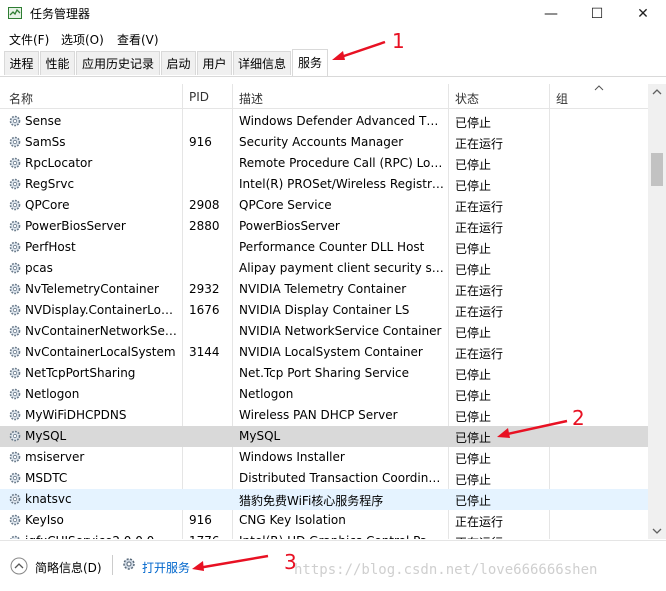 The width and height of the screenshot is (666, 591). Describe the element at coordinates (262, 63) in the screenshot. I see `tab-details: 详细信息` at that location.